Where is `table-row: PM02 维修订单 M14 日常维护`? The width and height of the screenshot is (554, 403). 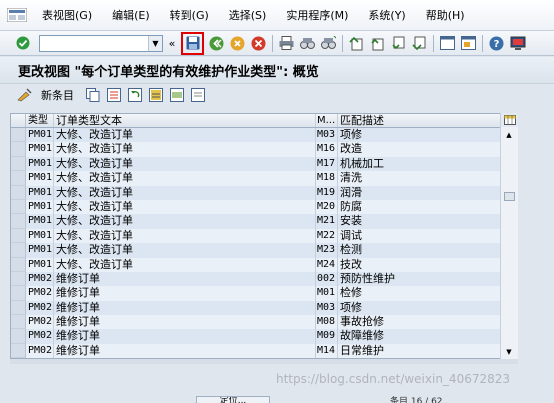
table-row: PM02 维修订单 M14 日常维护 is located at coordinates (264, 351).